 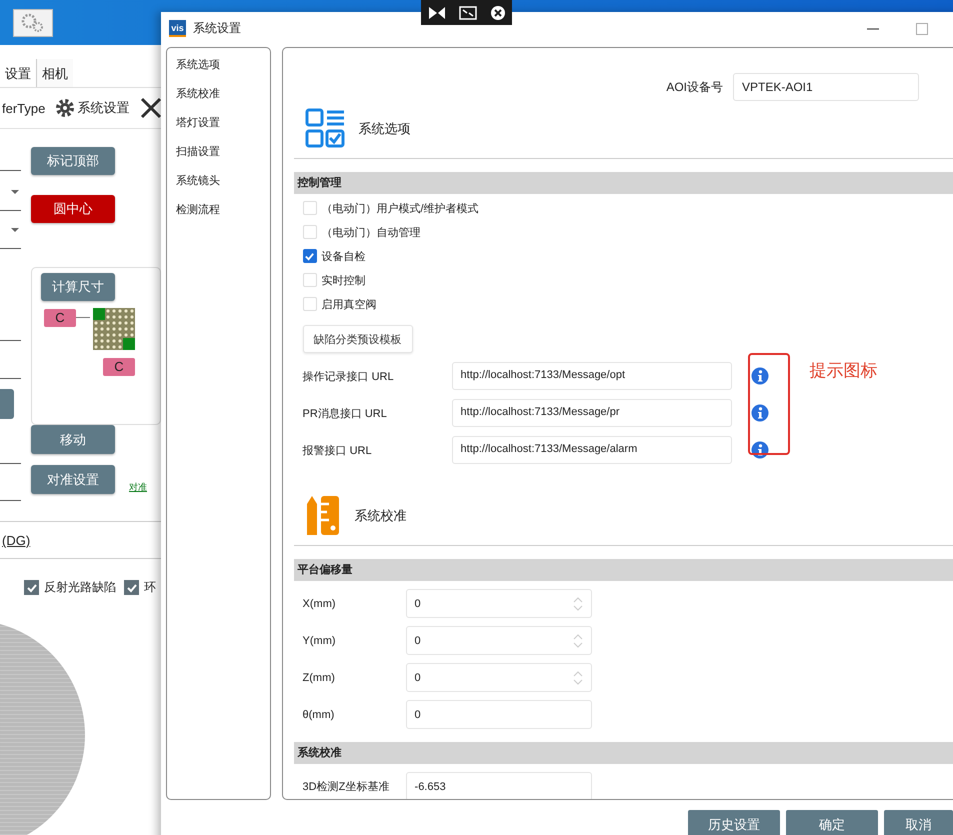 I want to click on chip-pattern-drawing, so click(x=114, y=329).